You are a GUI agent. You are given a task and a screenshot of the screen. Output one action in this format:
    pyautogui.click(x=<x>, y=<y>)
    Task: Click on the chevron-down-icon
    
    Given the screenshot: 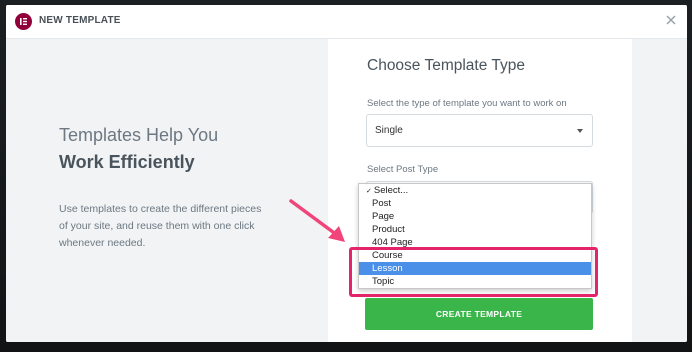 What is the action you would take?
    pyautogui.click(x=580, y=131)
    